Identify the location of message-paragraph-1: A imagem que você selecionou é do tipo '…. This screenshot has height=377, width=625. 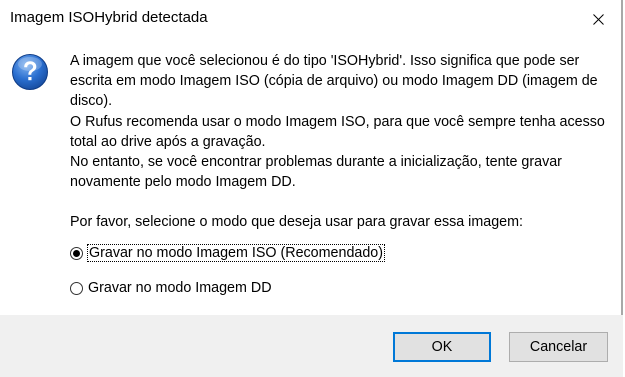
(334, 81).